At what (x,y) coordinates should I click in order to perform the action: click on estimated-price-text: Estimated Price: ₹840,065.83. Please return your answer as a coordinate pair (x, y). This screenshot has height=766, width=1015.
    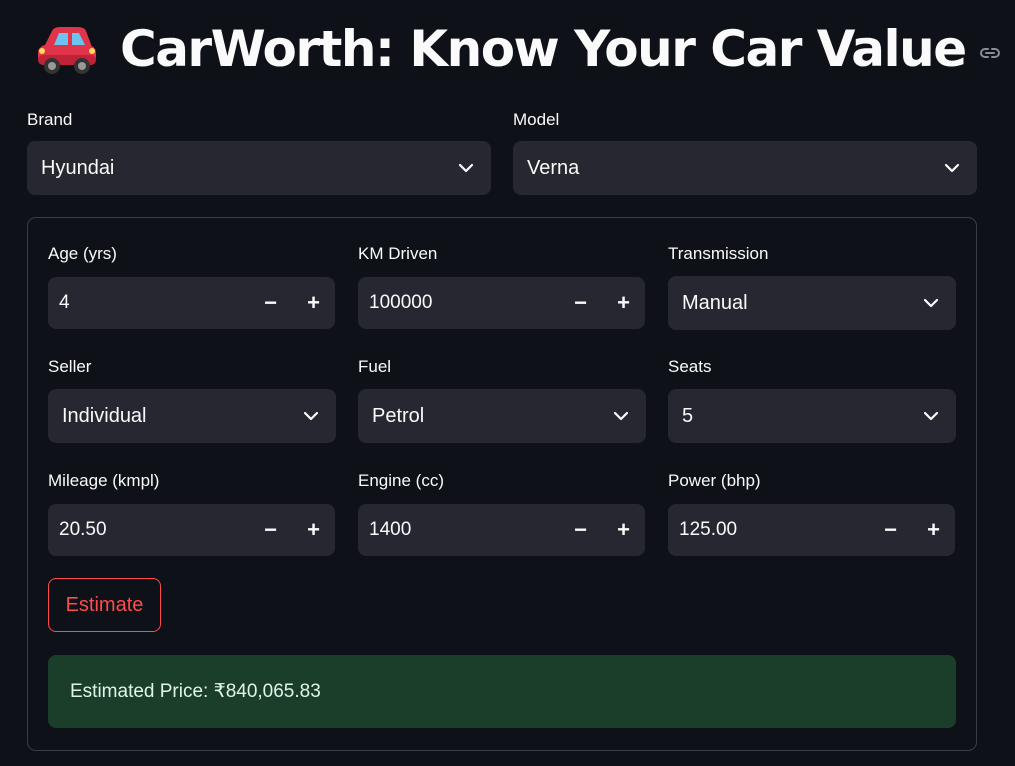
    Looking at the image, I should click on (195, 691).